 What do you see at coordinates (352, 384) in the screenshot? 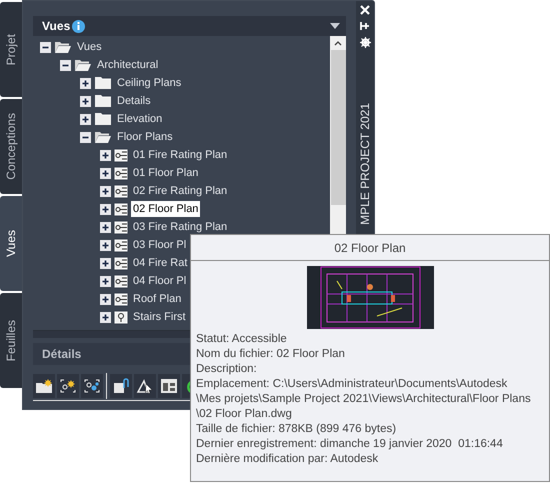
I see `tooltip-line: Emplacement: C:\Users\Administrateur\Documents\Autodesk` at bounding box center [352, 384].